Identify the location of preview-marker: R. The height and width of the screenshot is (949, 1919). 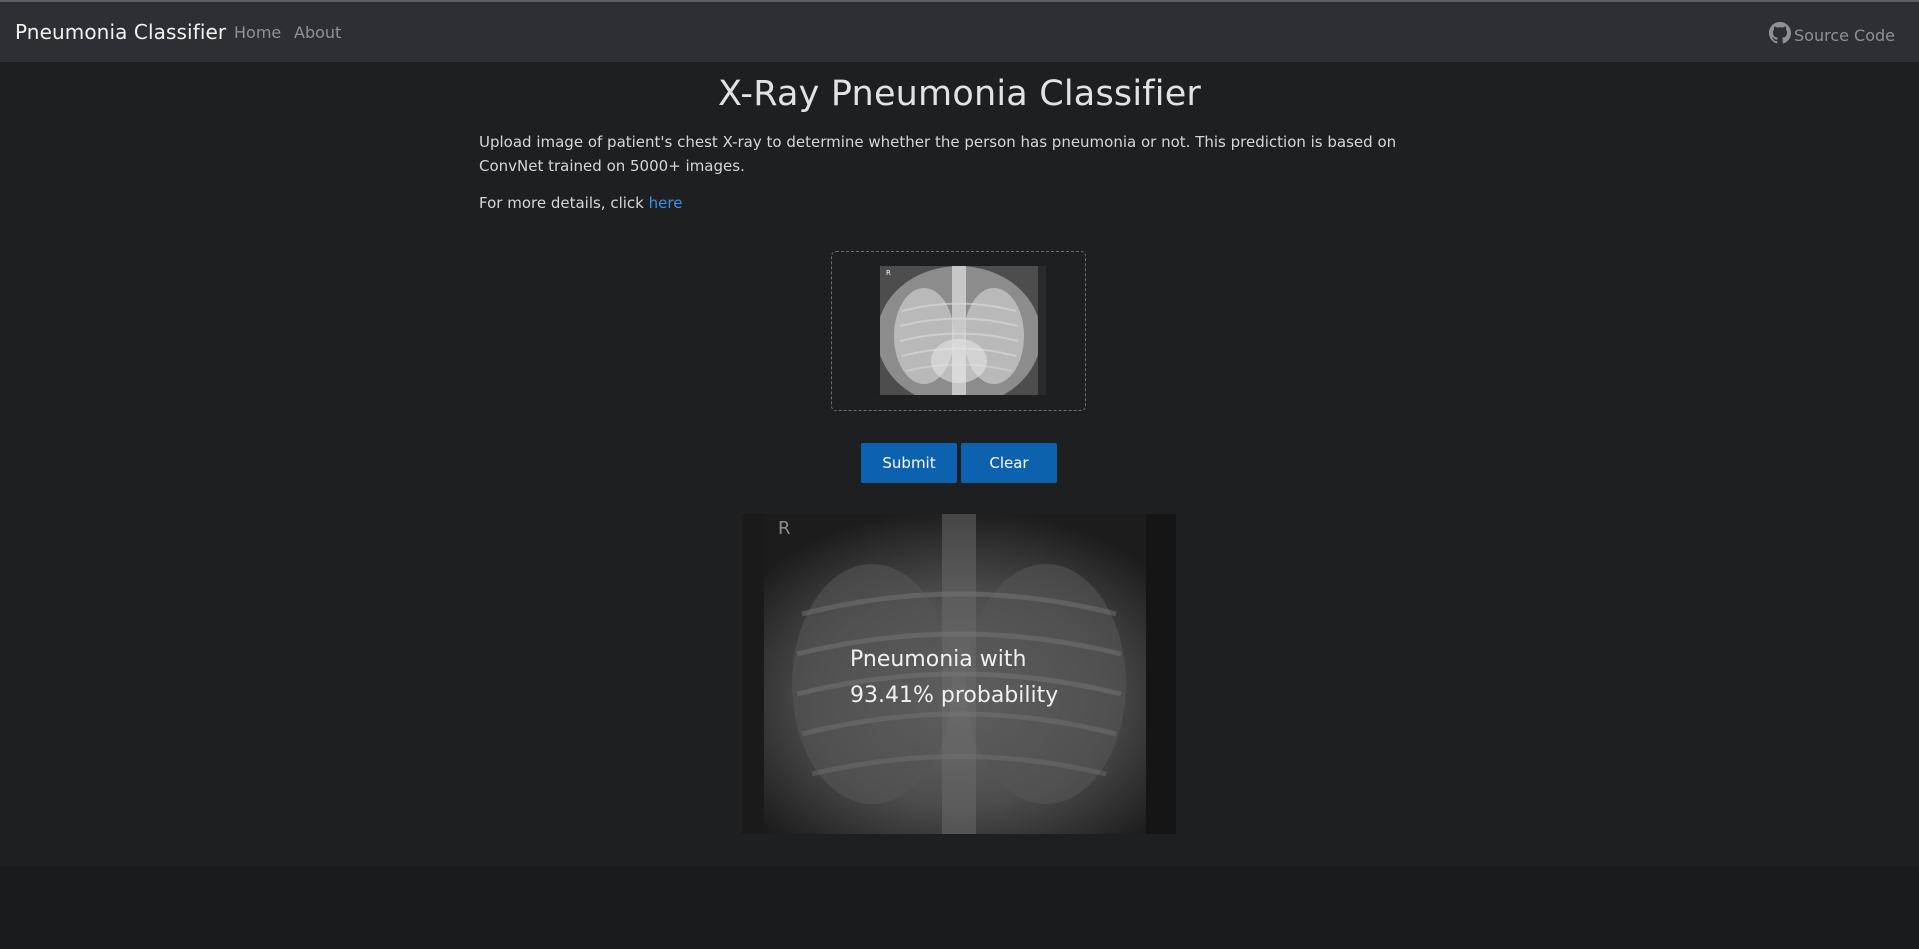
(888, 273).